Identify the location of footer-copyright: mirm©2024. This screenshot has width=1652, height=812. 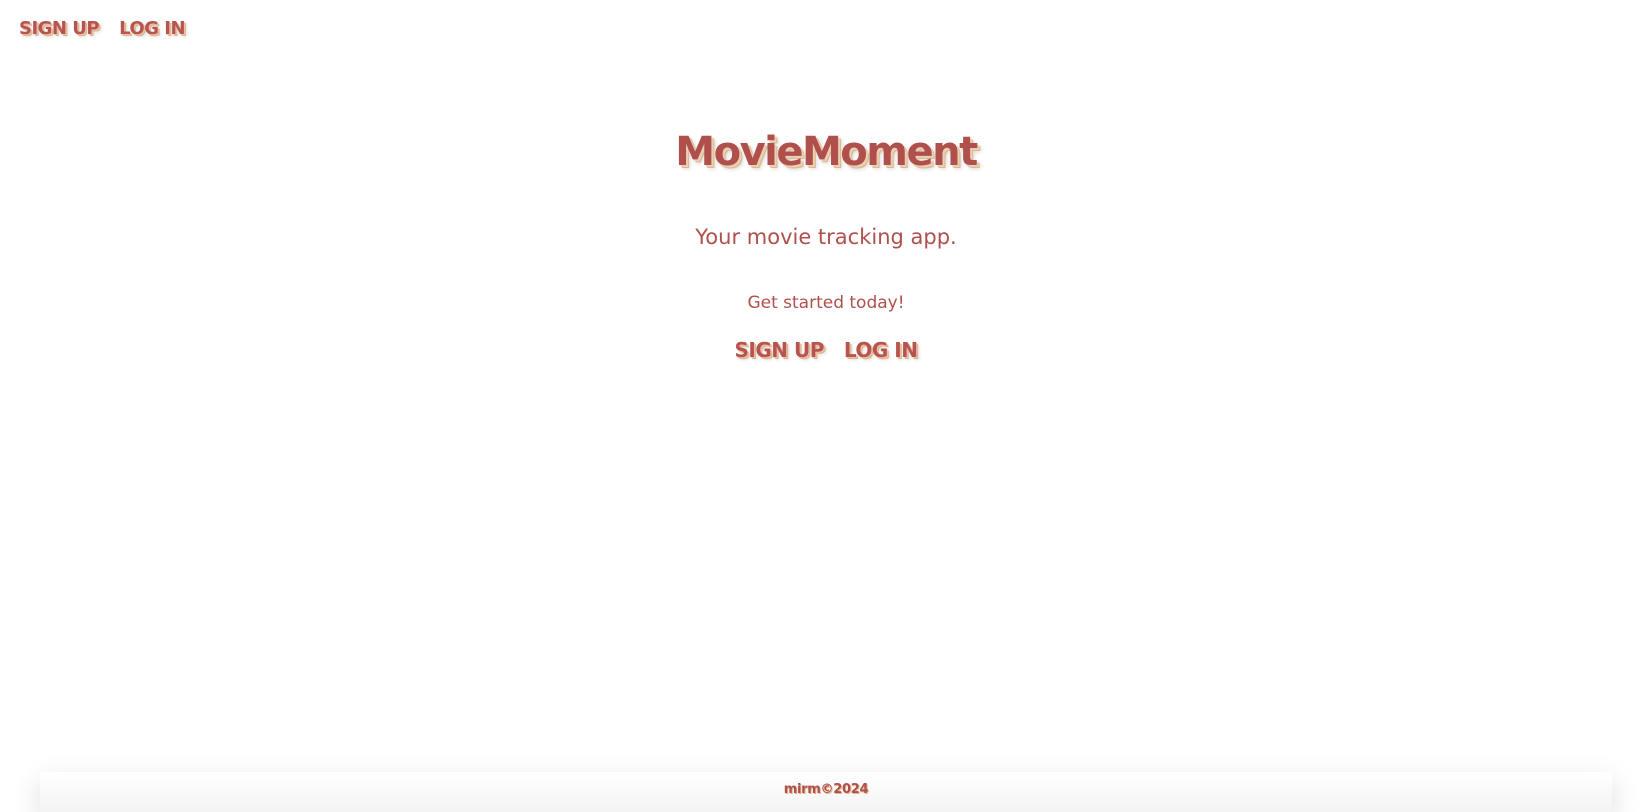
(826, 789).